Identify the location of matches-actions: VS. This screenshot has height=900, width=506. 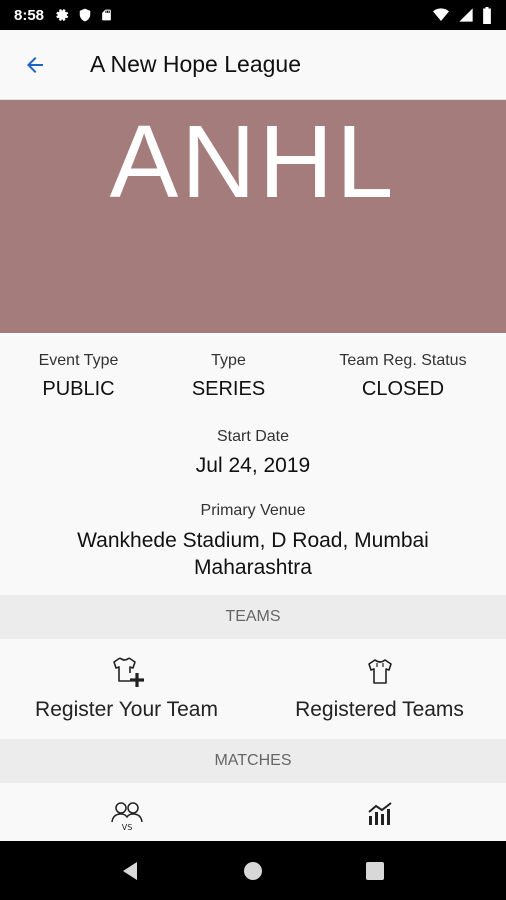
(253, 816).